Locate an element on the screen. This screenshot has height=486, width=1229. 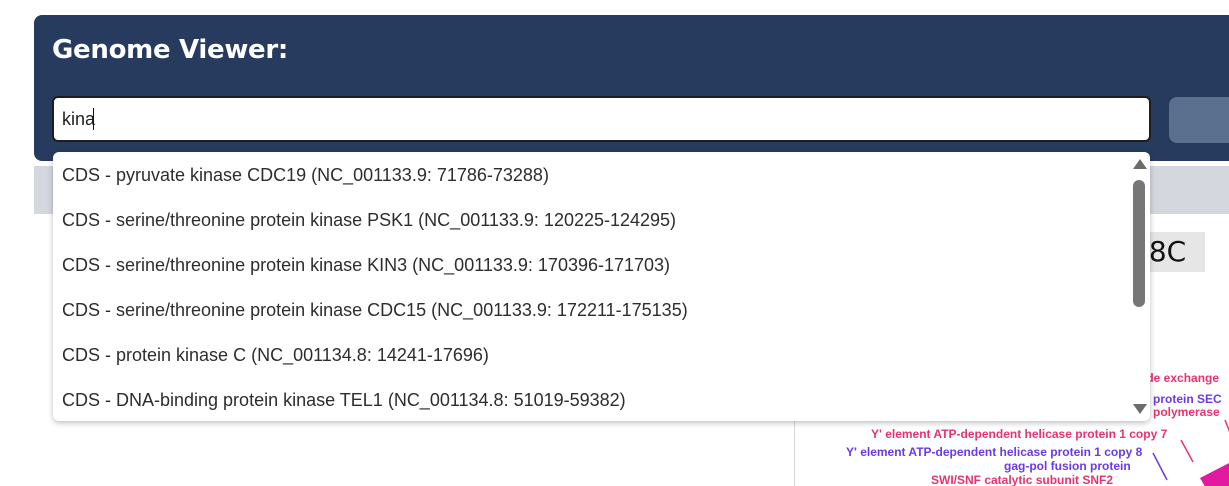
page-title: Genome Viewer: is located at coordinates (170, 50).